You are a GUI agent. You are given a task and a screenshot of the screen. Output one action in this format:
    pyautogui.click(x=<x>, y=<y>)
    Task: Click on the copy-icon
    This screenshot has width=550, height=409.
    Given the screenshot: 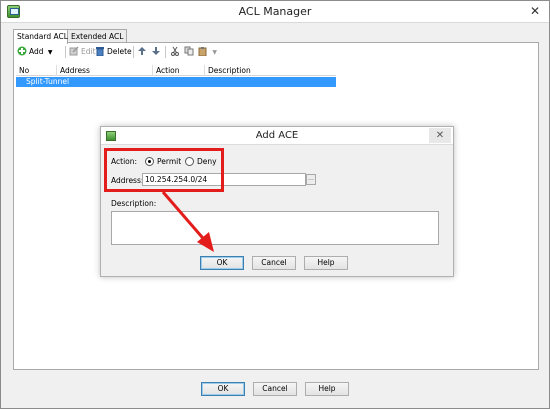 What is the action you would take?
    pyautogui.click(x=189, y=51)
    